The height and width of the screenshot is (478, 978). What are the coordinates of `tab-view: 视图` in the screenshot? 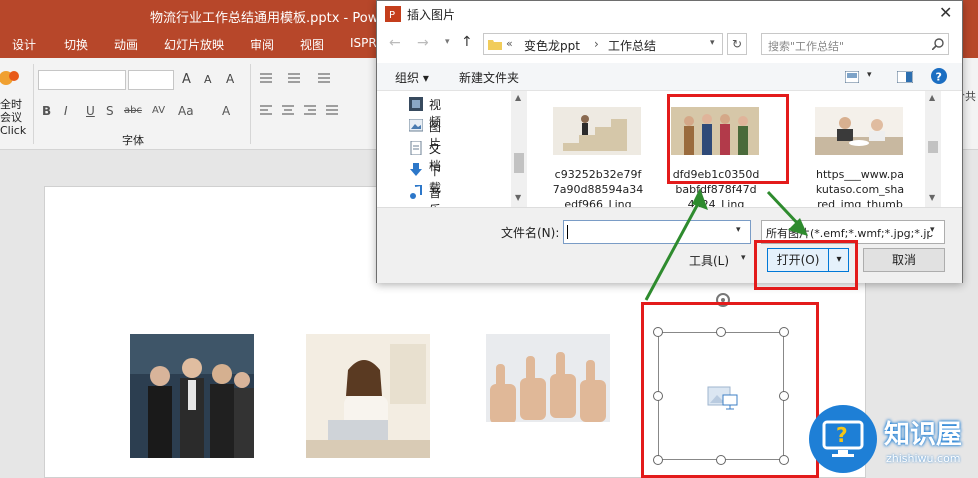 It's located at (312, 44).